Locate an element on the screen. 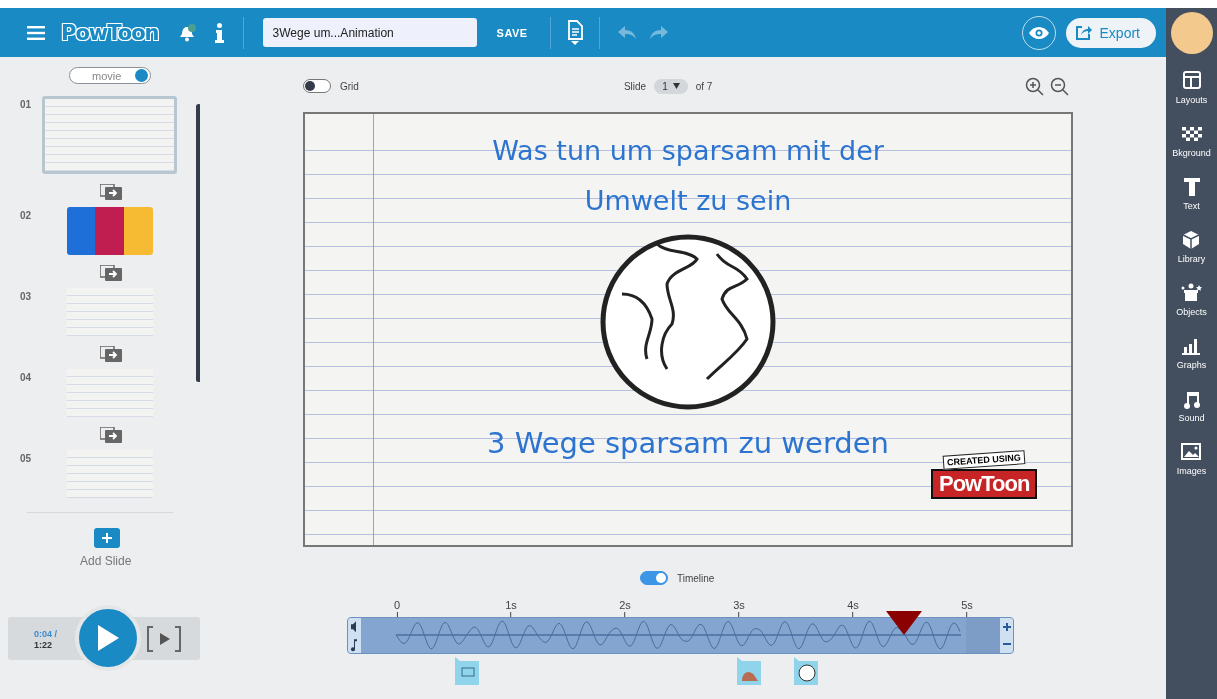 The height and width of the screenshot is (699, 1217). slide-title: Was tun um sparsam mit der is located at coordinates (688, 151).